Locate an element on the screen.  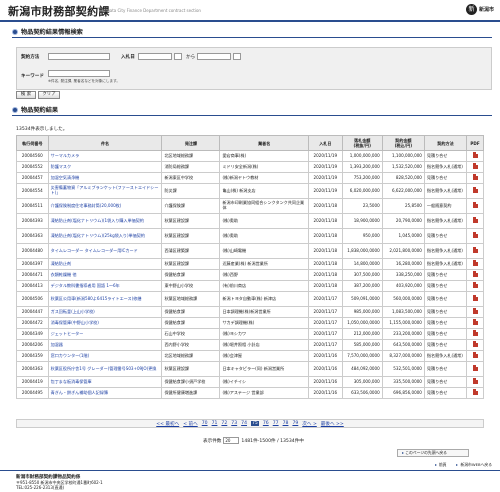
city-emblem-icon: 新 is located at coordinates (471, 9).